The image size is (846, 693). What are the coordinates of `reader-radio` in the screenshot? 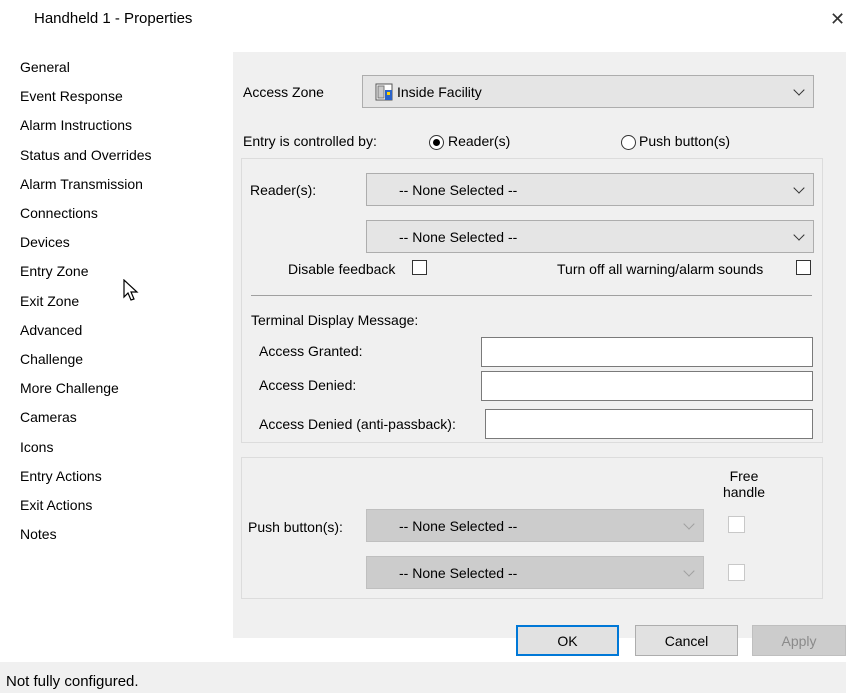 It's located at (436, 142).